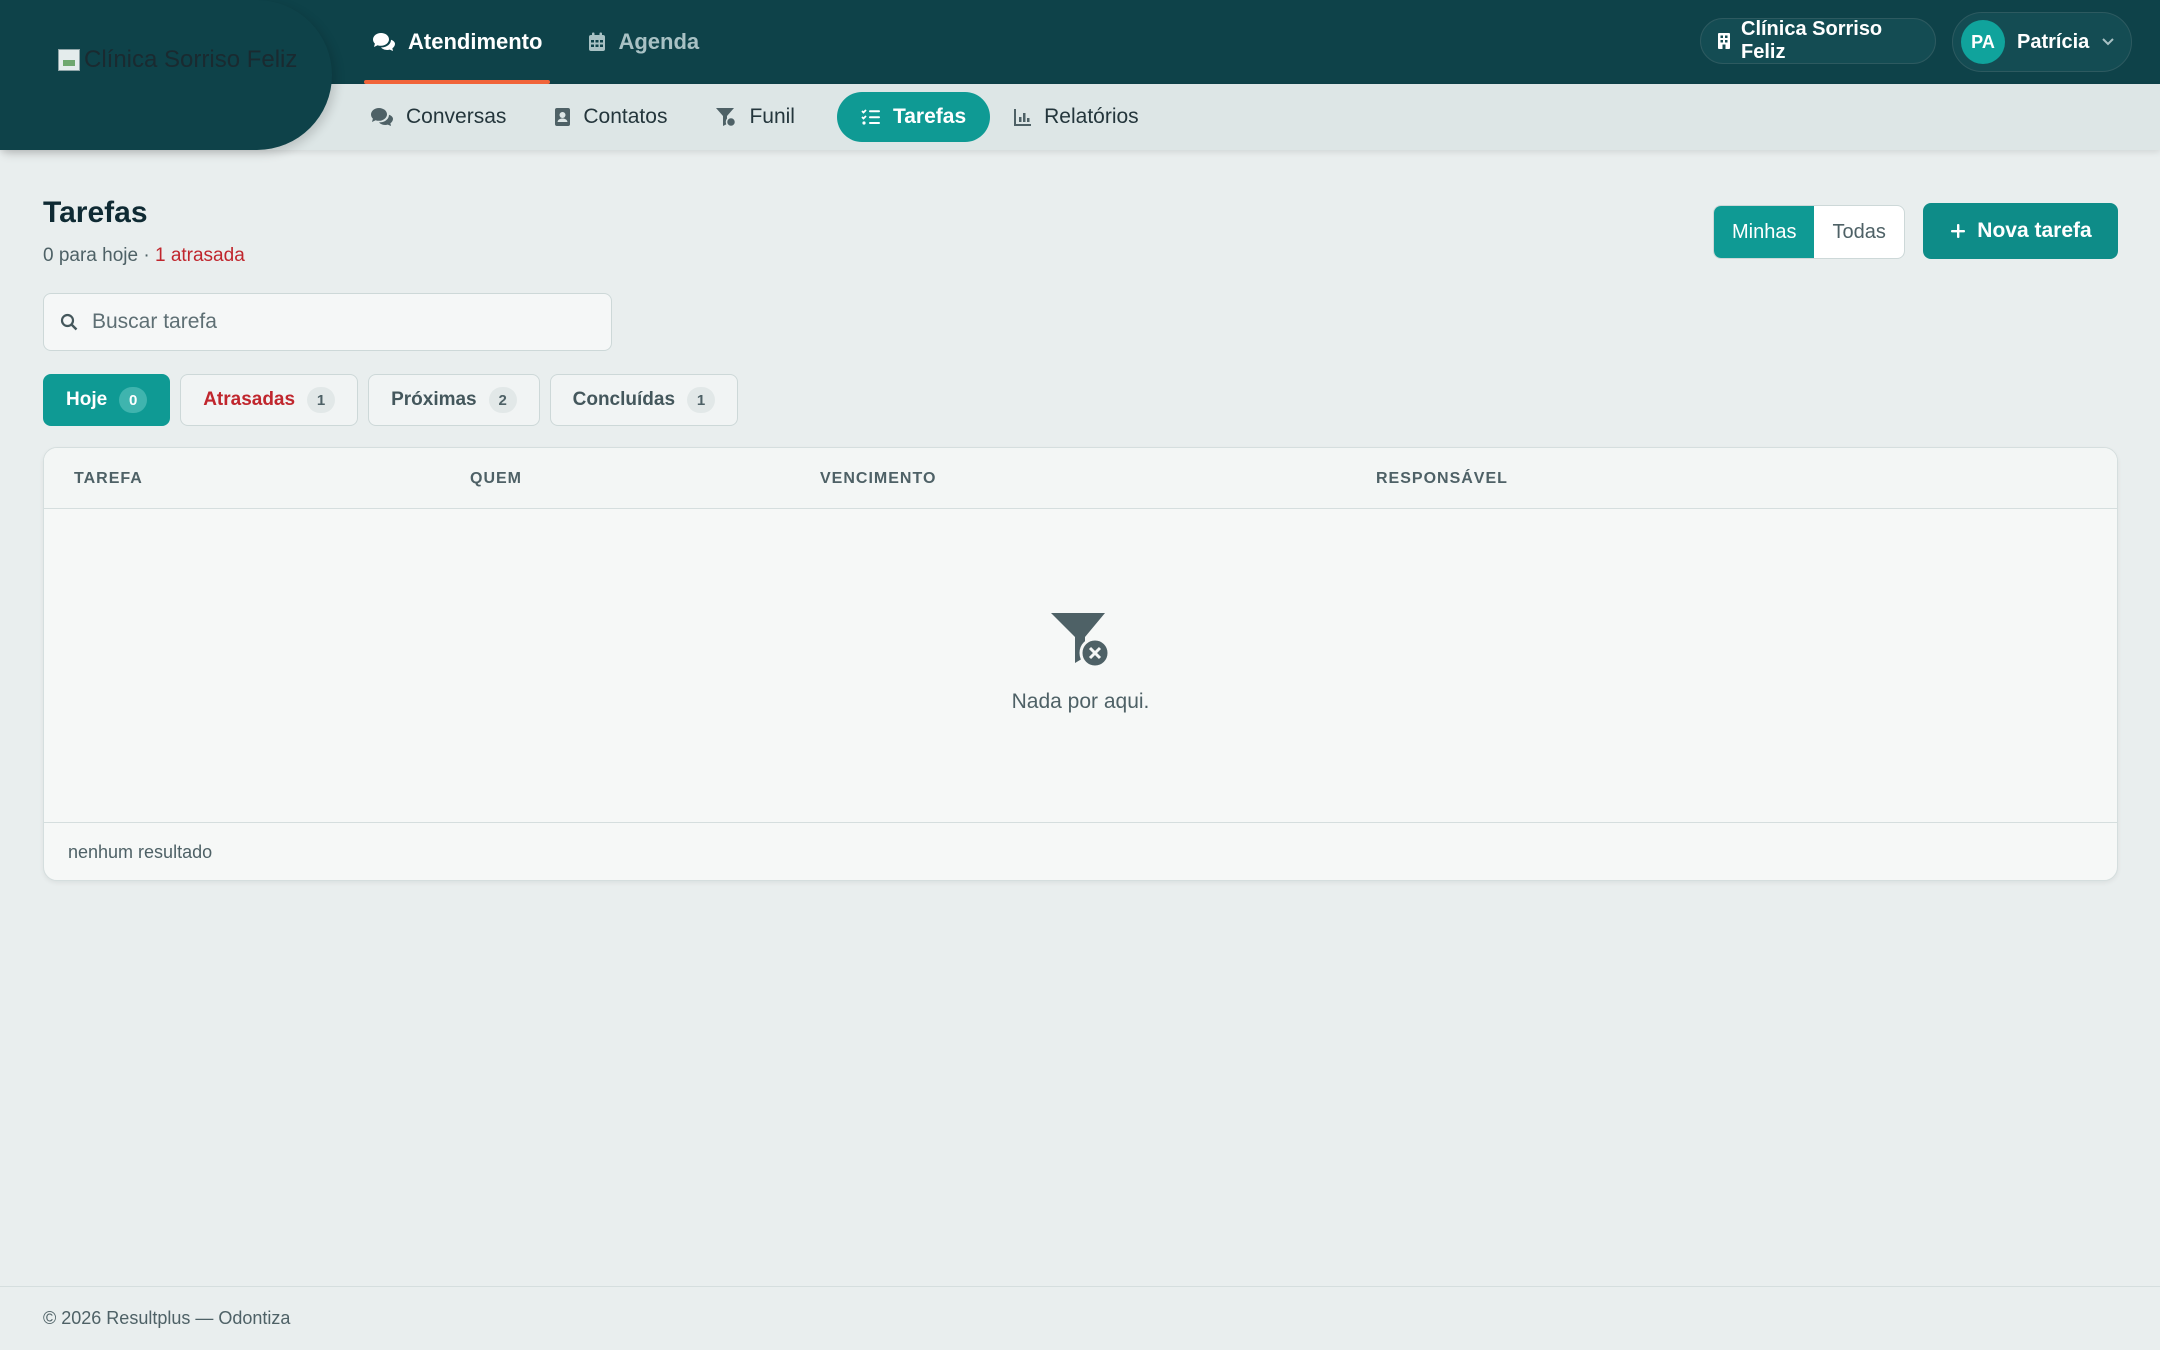 Image resolution: width=2160 pixels, height=1350 pixels. Describe the element at coordinates (140, 852) in the screenshot. I see `result-count: nenhum resultado` at that location.